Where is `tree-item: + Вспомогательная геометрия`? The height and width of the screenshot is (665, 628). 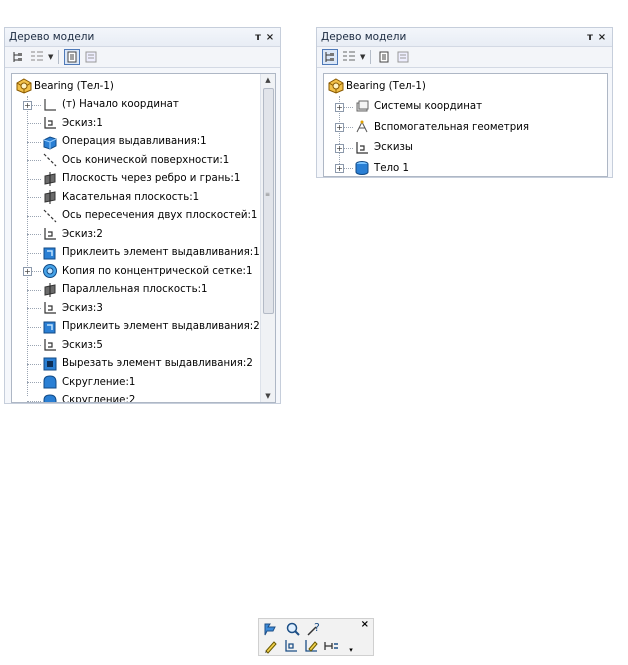 tree-item: + Вспомогательная геометрия is located at coordinates (465, 127).